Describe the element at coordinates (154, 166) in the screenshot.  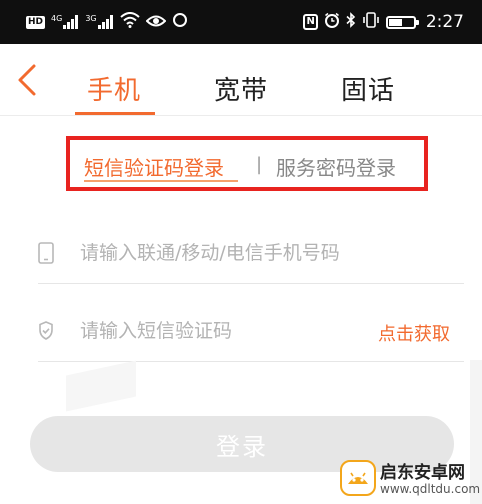
I see `sms-login-option: 短信验证码登录` at that location.